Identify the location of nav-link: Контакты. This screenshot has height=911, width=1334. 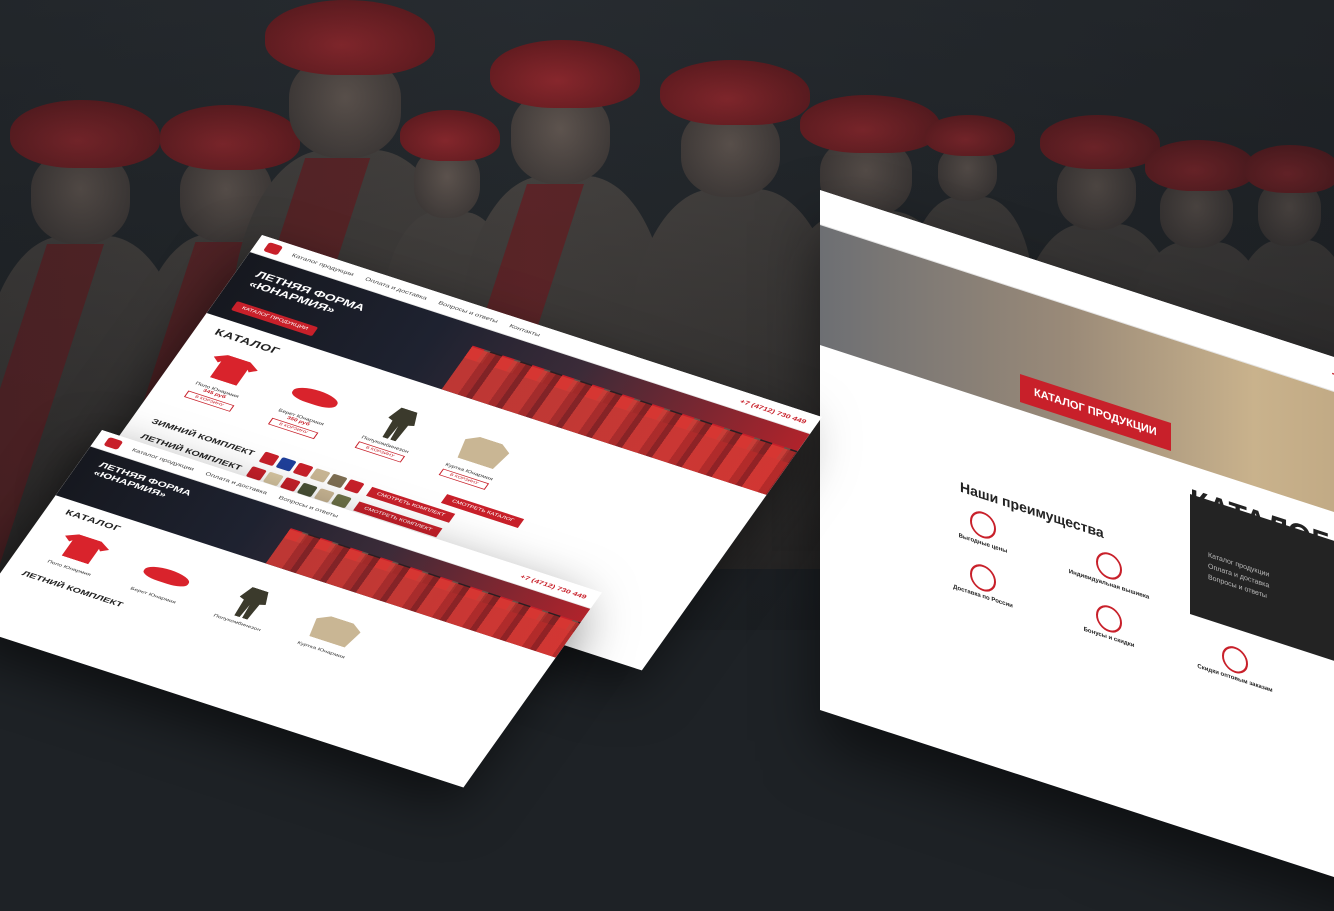
(524, 330).